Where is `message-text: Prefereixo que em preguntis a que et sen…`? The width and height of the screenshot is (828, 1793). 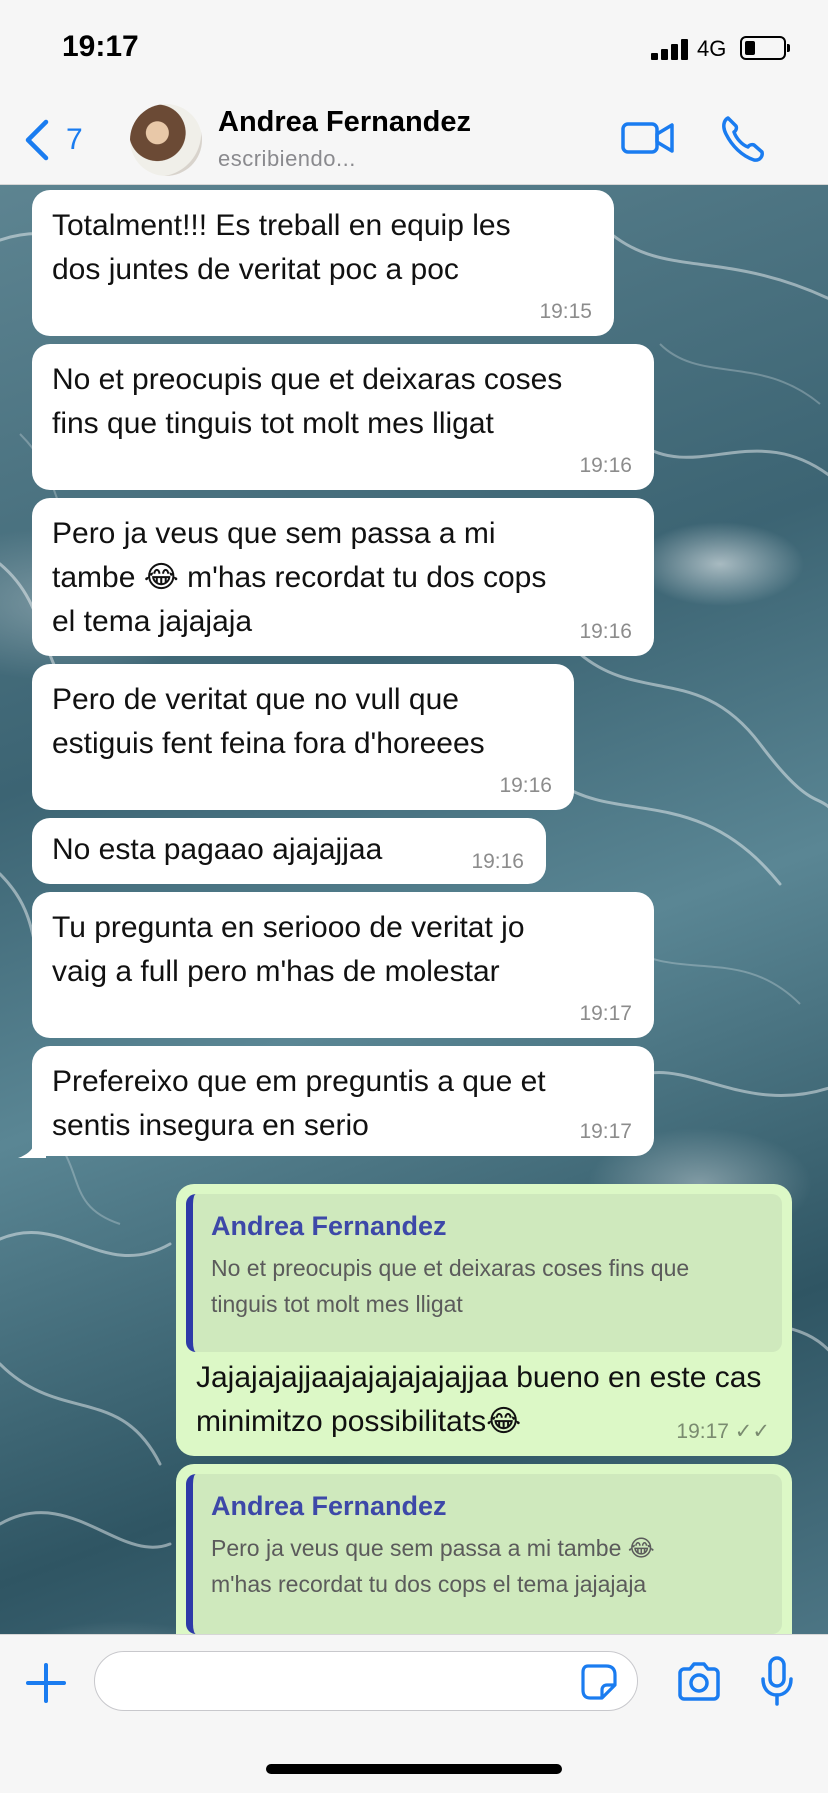 message-text: Prefereixo que em preguntis a que et sen… is located at coordinates (299, 1103).